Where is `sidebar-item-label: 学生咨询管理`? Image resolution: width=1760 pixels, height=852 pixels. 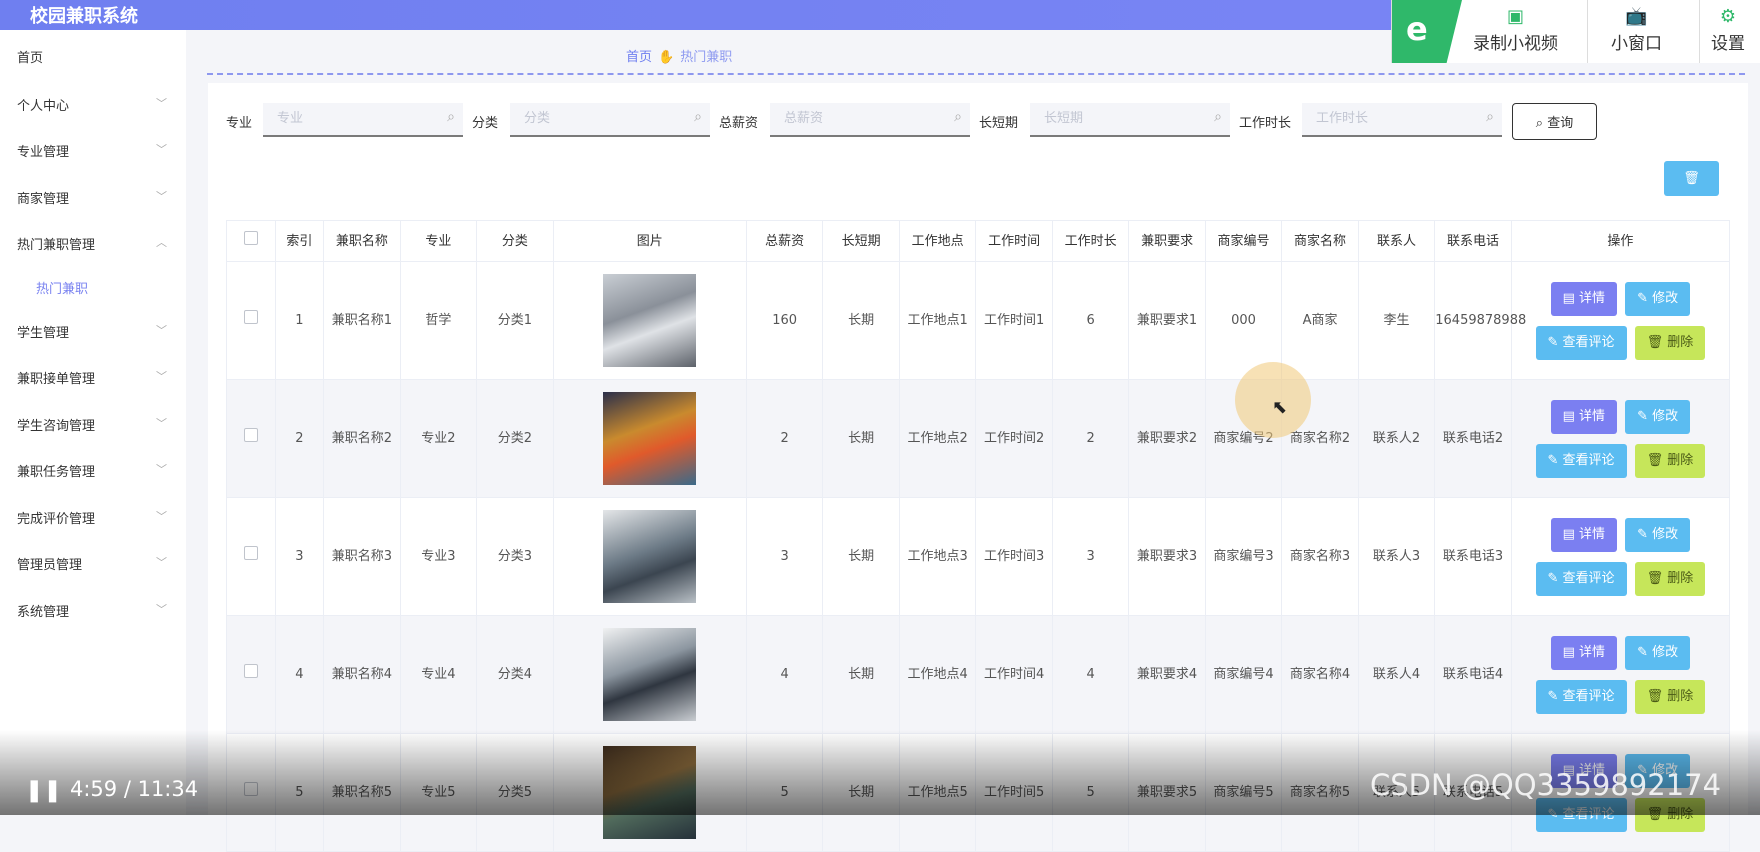
sidebar-item-label: 学生咨询管理 is located at coordinates (56, 426).